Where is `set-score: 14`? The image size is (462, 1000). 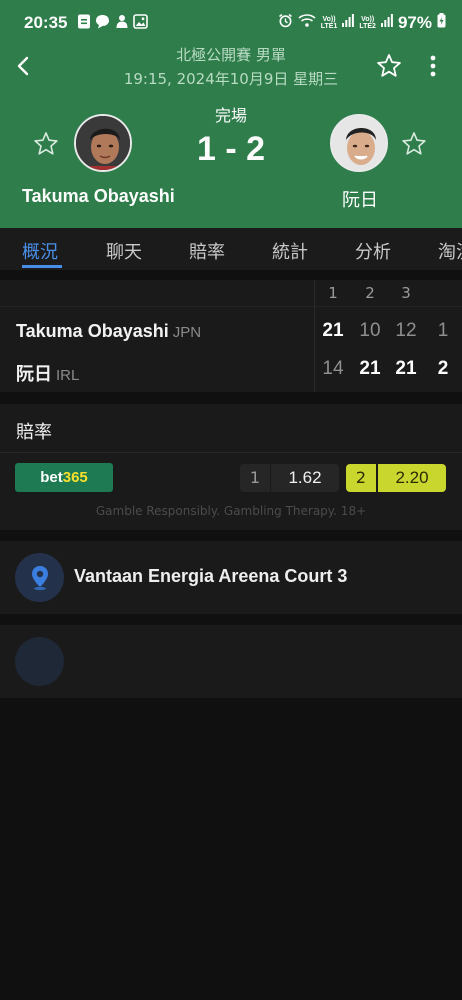 set-score: 14 is located at coordinates (333, 368).